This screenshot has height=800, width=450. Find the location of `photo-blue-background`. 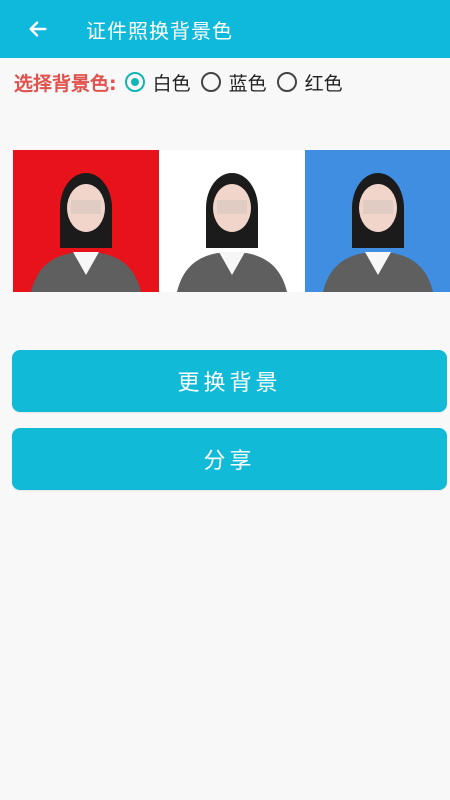

photo-blue-background is located at coordinates (377, 221).